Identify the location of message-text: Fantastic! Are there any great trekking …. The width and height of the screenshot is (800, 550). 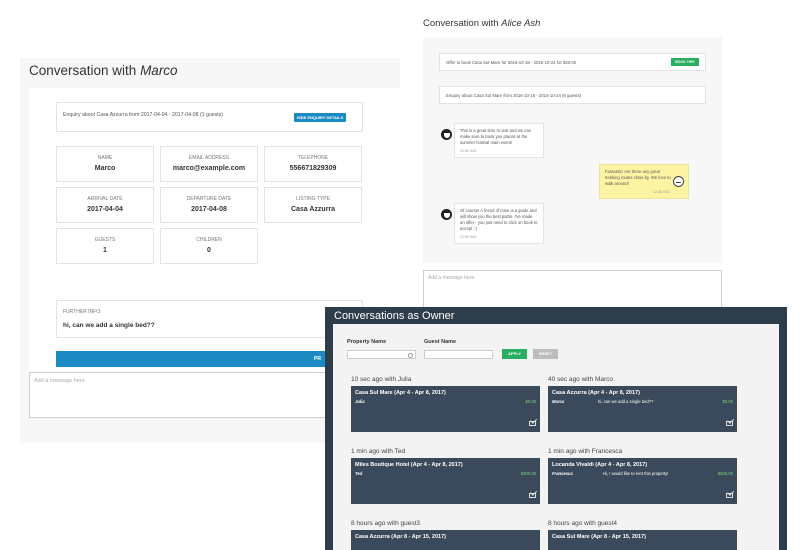
(638, 177).